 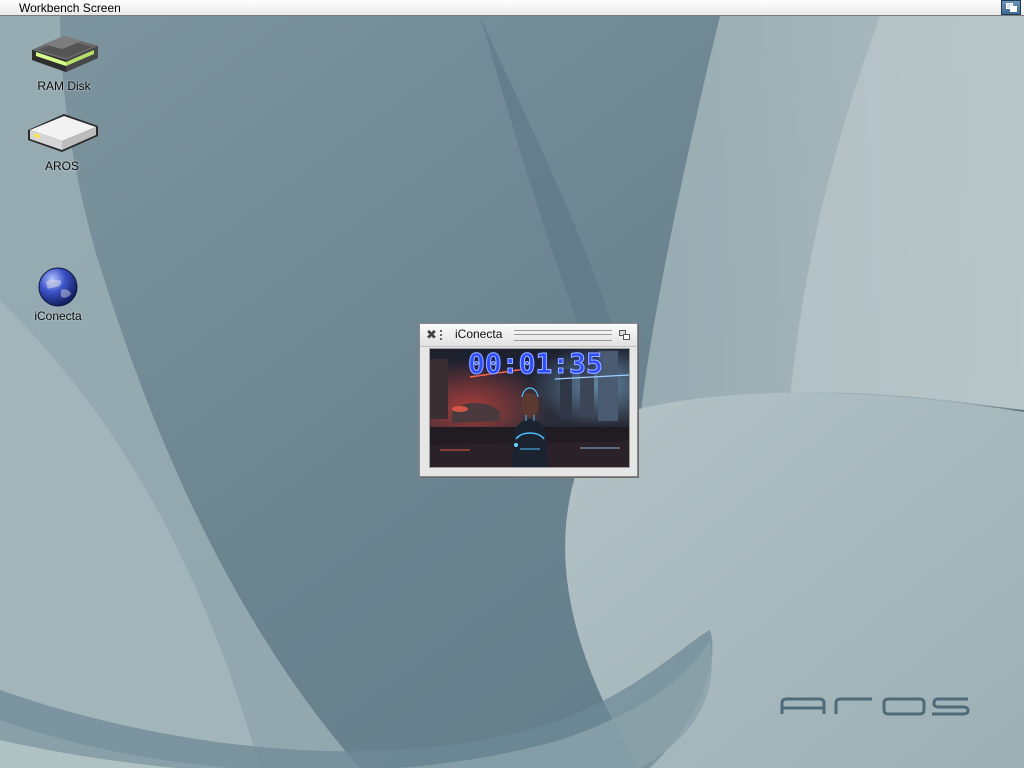 I want to click on desktop-icon-ram-disk: RAM Disk, so click(x=64, y=57).